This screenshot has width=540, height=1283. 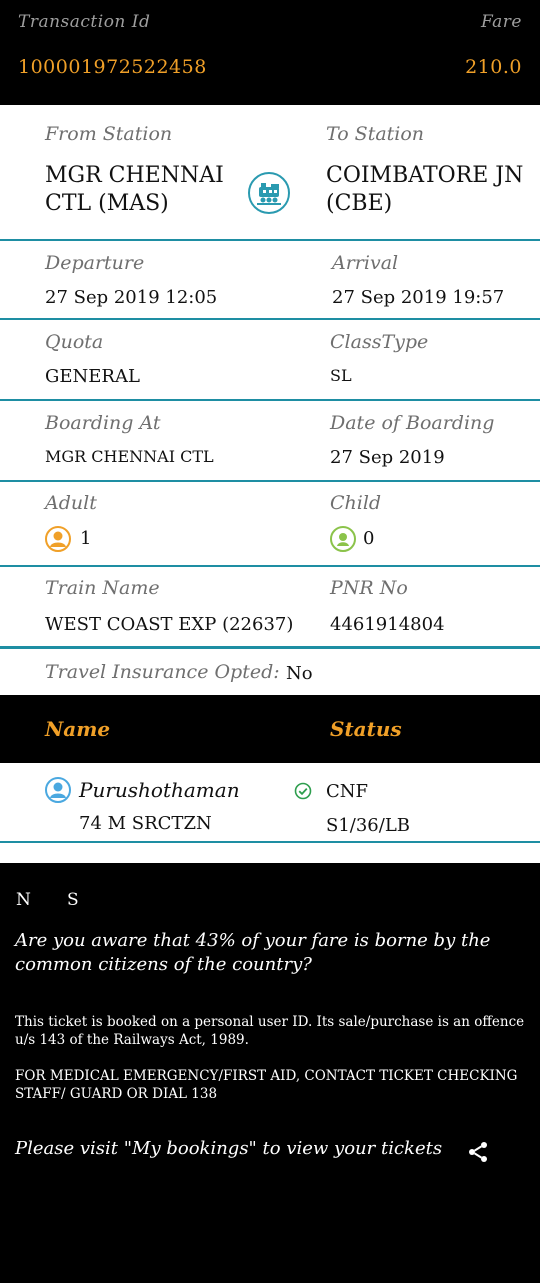 What do you see at coordinates (387, 624) in the screenshot?
I see `pnr-value: 4461914804` at bounding box center [387, 624].